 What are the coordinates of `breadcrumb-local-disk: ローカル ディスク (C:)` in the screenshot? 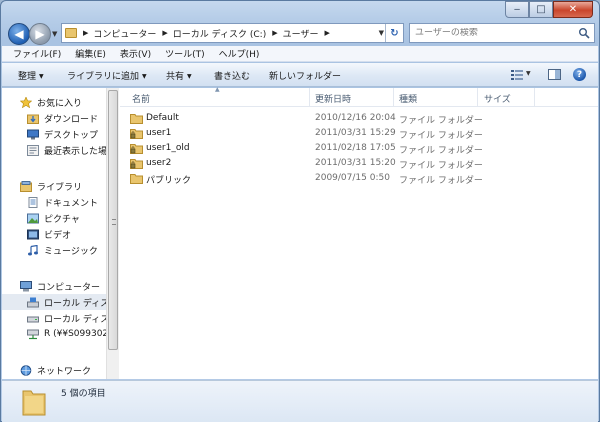 It's located at (219, 33).